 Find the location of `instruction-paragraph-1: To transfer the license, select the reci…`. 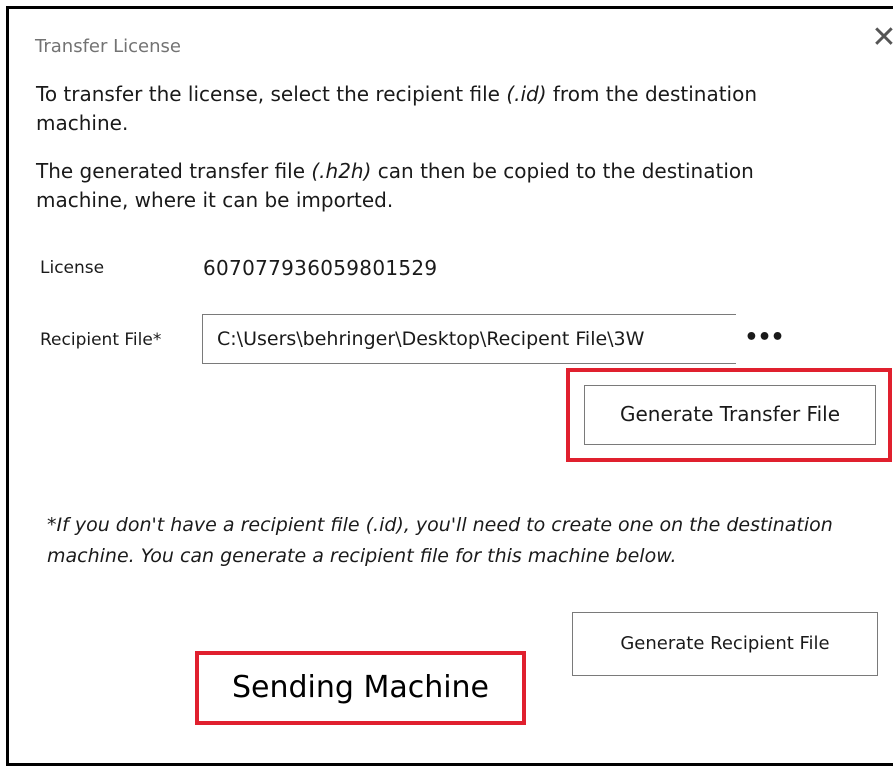

instruction-paragraph-1: To transfer the license, select the reci… is located at coordinates (436, 109).